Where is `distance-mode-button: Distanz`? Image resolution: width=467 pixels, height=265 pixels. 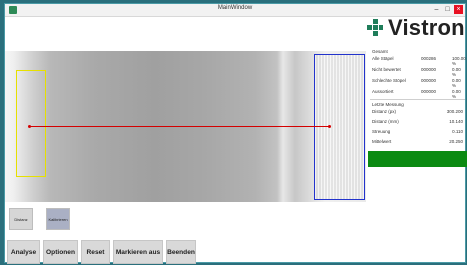 distance-mode-button: Distanz is located at coordinates (21, 219).